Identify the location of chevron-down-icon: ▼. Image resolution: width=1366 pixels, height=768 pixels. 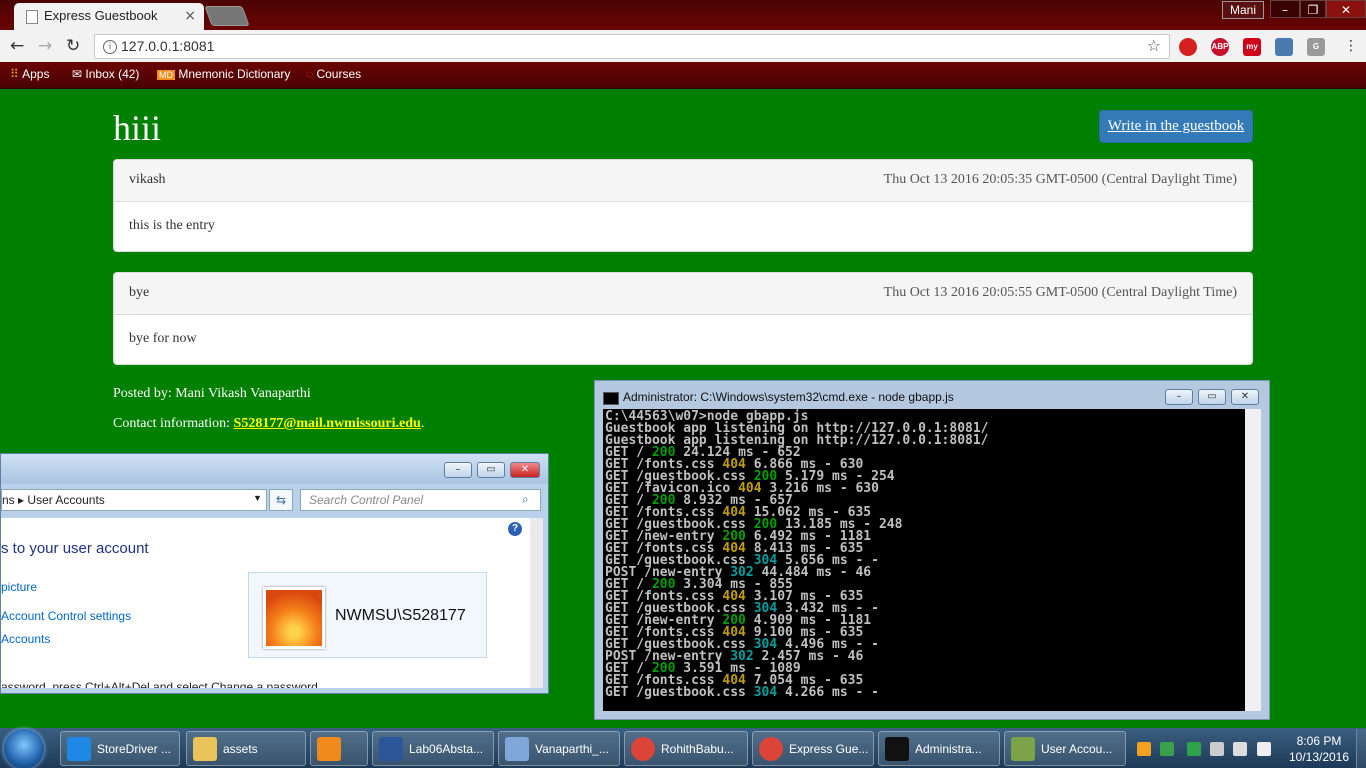
(257, 498).